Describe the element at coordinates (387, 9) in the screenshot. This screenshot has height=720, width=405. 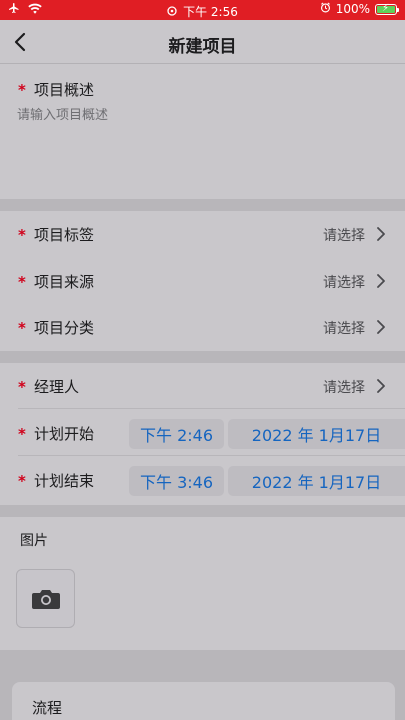
I see `battery-icon: ⚡` at that location.